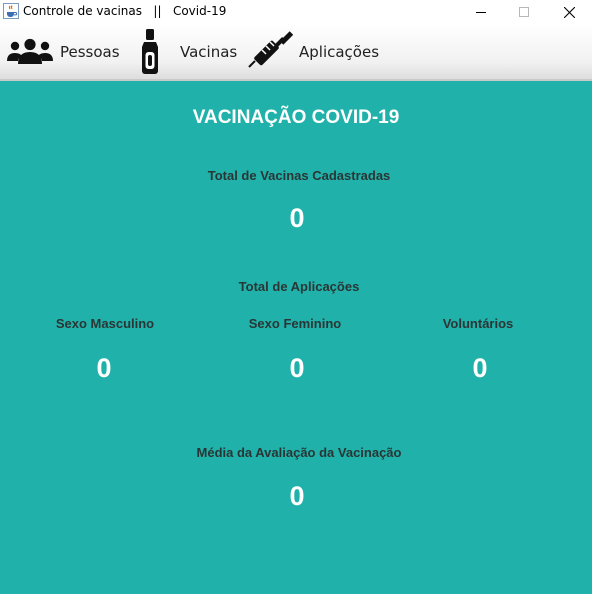 Image resolution: width=592 pixels, height=594 pixels. I want to click on vaccines-total-label: Total de Vacinas Cadastradas, so click(299, 175).